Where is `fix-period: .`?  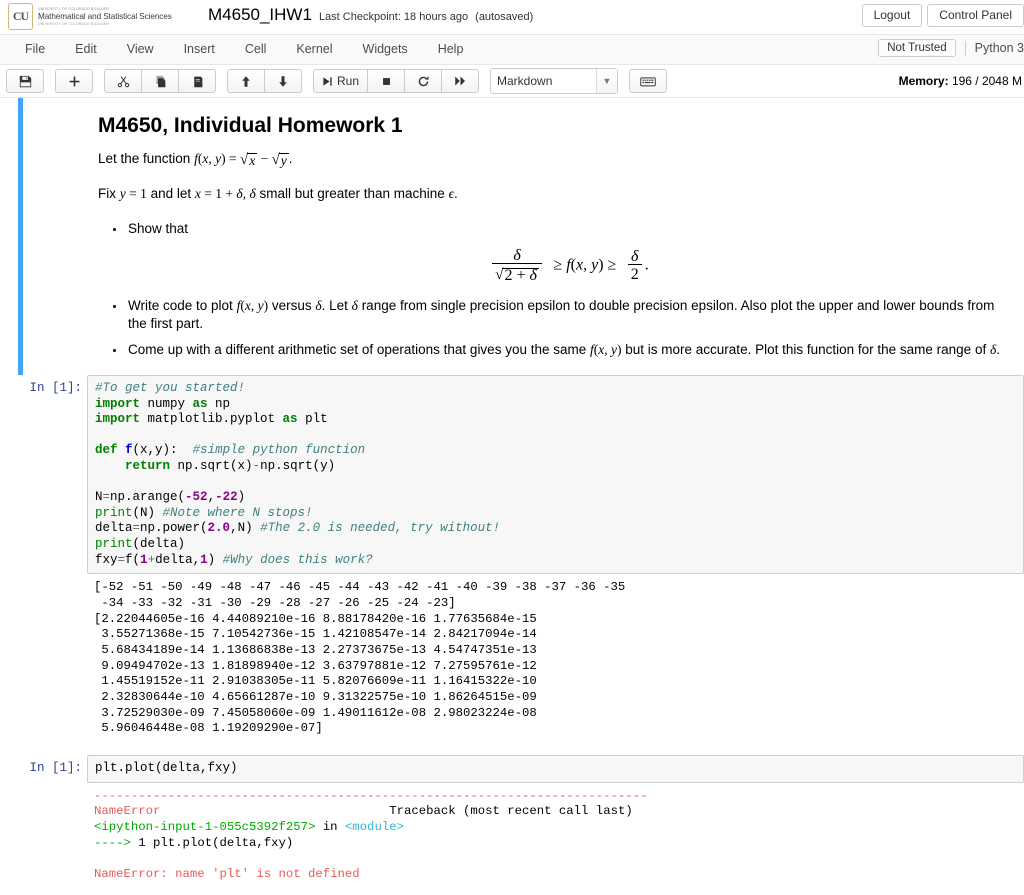 fix-period: . is located at coordinates (456, 193).